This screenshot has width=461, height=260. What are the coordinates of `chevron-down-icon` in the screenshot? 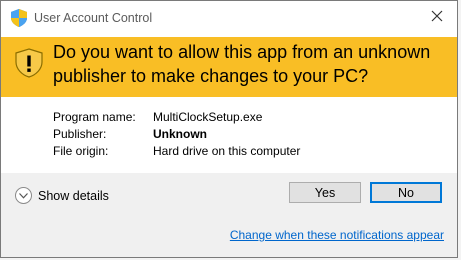 It's located at (23, 195).